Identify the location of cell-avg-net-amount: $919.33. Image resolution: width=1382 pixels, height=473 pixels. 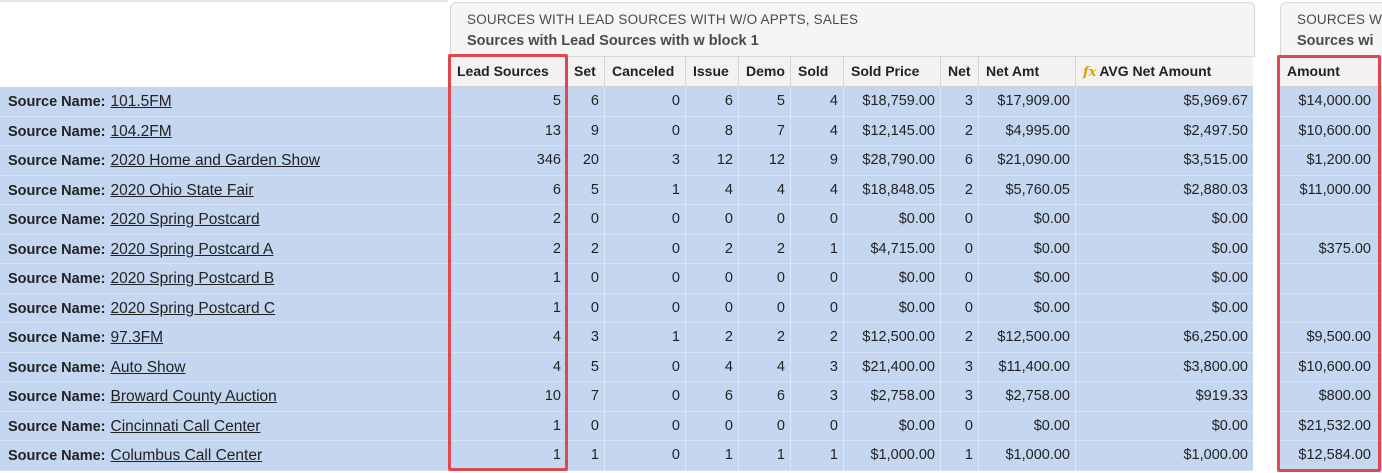
(1164, 396).